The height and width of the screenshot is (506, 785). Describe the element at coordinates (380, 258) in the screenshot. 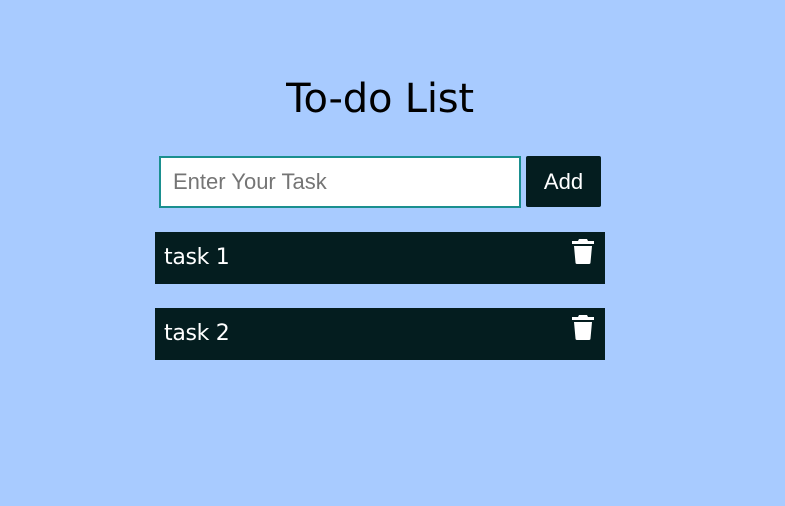

I see `task-item: task 1` at that location.